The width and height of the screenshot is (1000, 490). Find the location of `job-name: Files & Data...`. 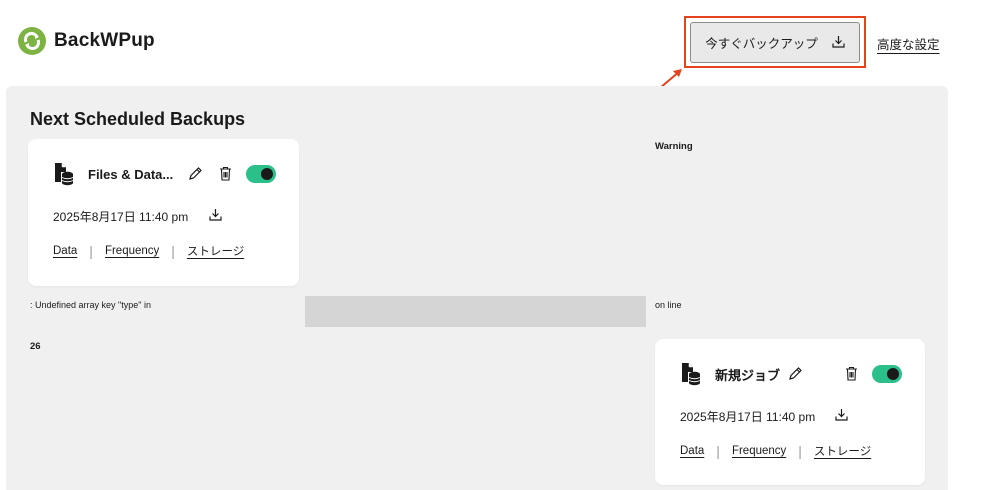

job-name: Files & Data... is located at coordinates (131, 174).